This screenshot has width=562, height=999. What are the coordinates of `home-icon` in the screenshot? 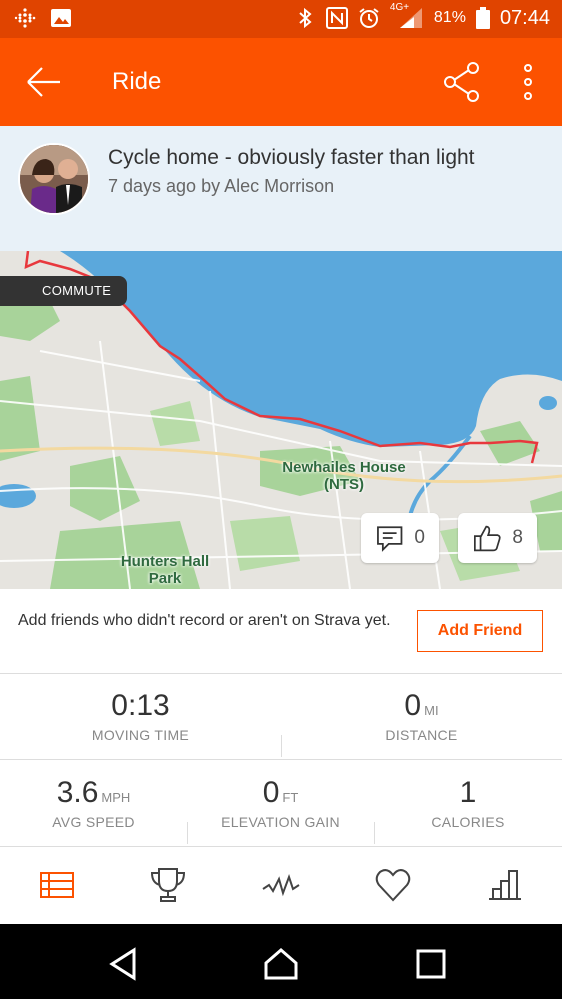 It's located at (281, 964).